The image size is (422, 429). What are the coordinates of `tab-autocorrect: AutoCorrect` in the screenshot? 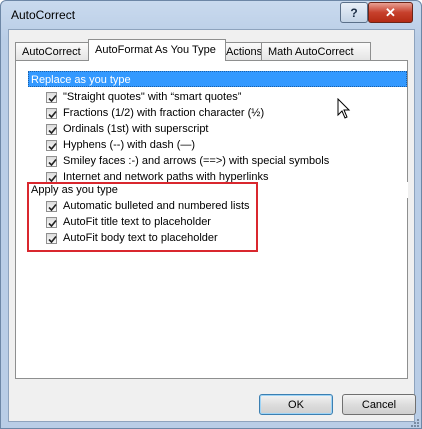 It's located at (52, 51).